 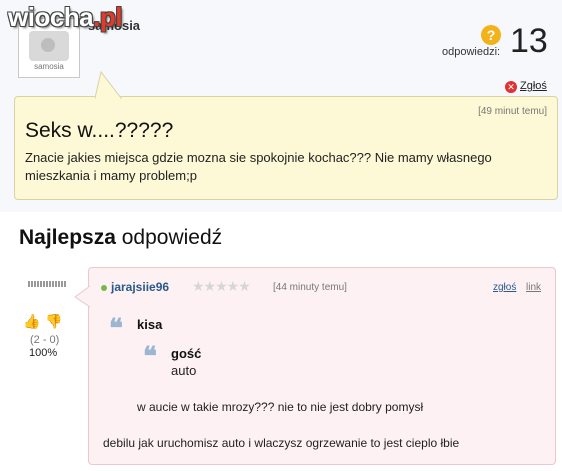 I want to click on watermark-text: wiocha, so click(x=51, y=17).